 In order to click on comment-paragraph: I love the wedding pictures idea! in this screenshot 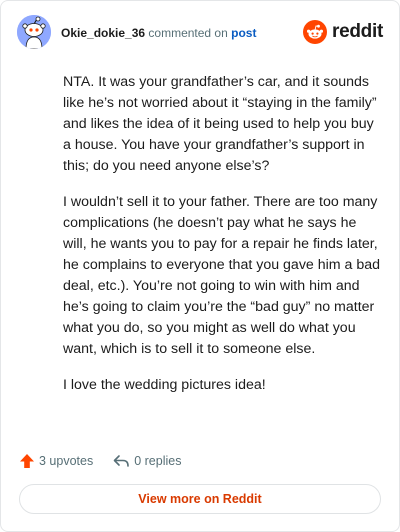, I will do `click(164, 385)`.